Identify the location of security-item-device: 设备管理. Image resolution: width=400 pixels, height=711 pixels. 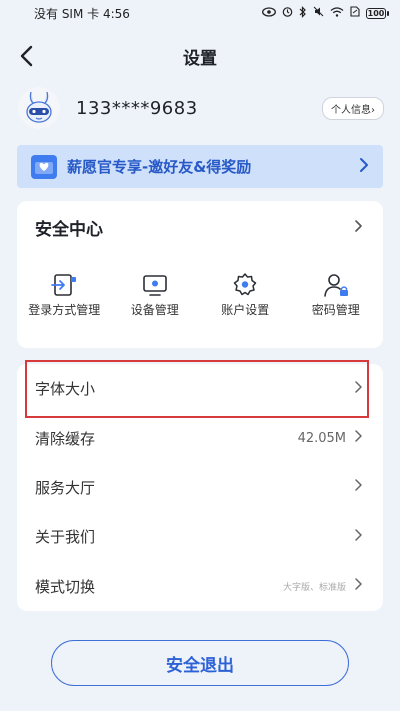
(155, 294).